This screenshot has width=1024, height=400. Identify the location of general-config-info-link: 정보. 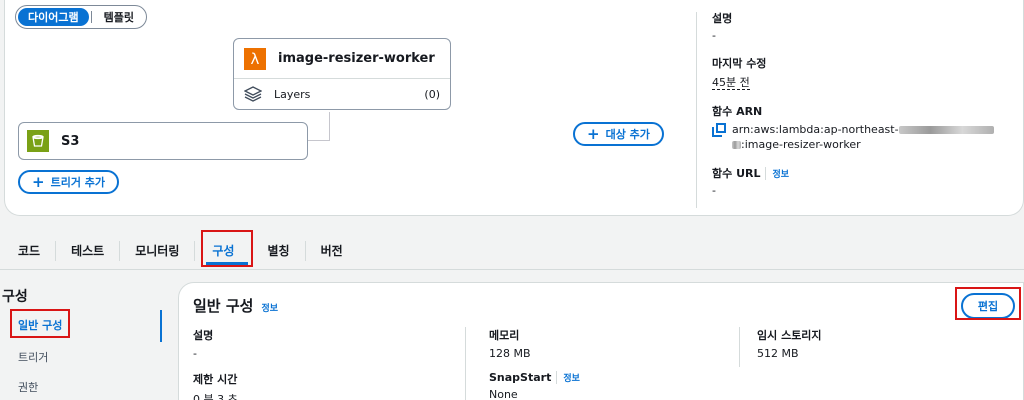
(269, 307).